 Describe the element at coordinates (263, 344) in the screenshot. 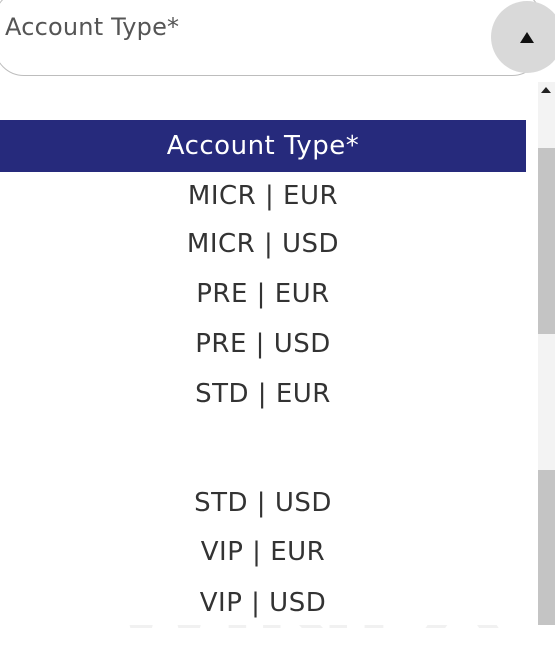

I see `option-pre-usd: PRE | USD` at that location.